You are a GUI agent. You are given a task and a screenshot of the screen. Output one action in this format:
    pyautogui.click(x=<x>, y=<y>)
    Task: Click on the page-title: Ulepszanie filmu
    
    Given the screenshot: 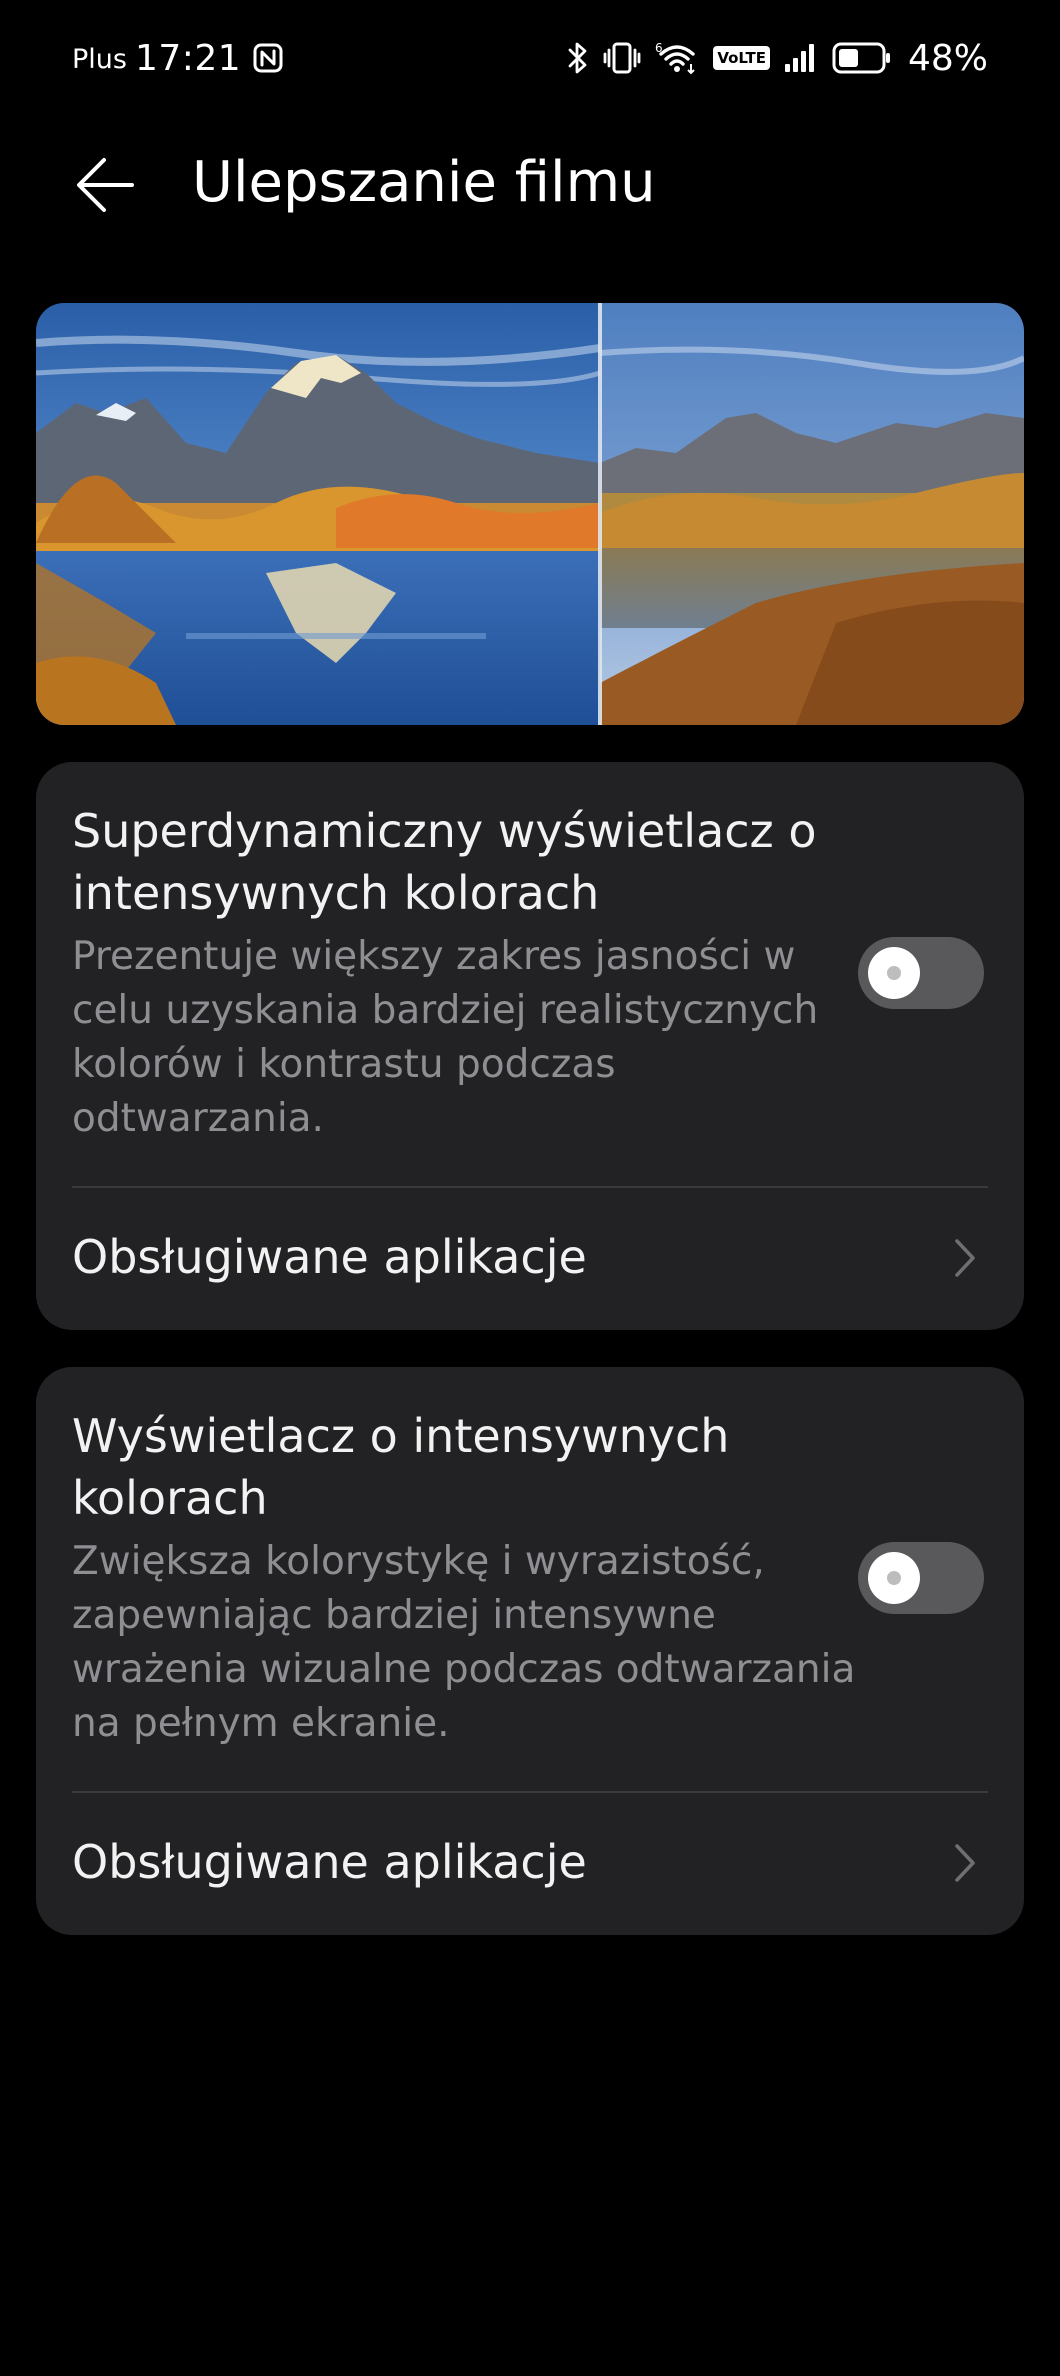 What is the action you would take?
    pyautogui.click(x=424, y=182)
    